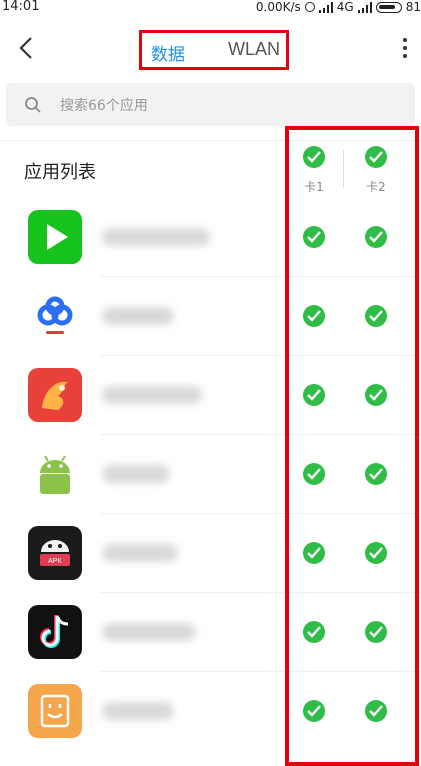 The image size is (421, 766). I want to click on header: 数据 WLAN, so click(210, 48).